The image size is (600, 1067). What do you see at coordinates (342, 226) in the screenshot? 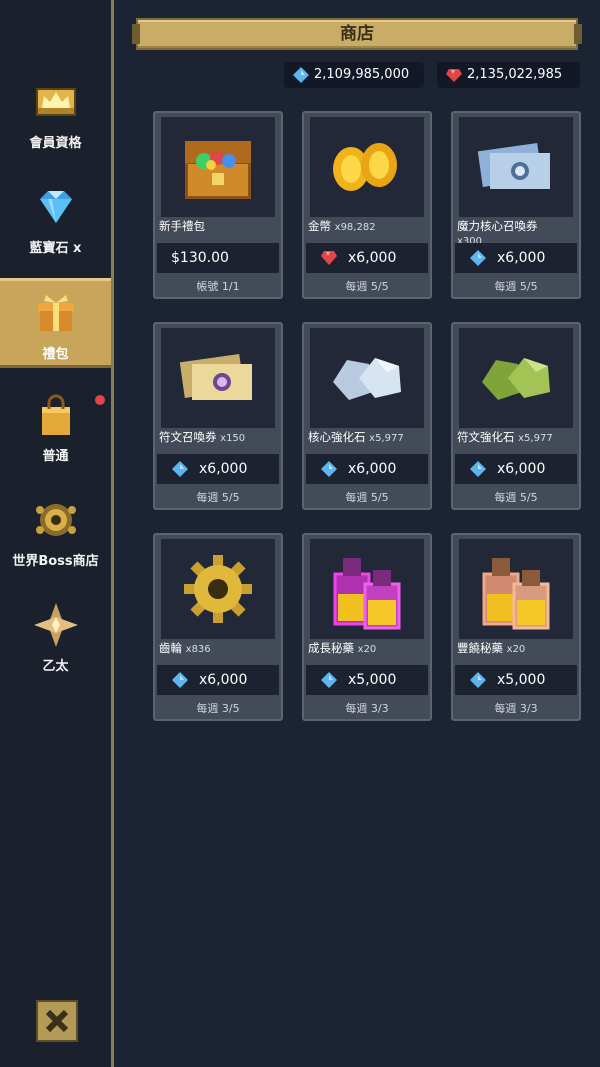
I see `item-name: 金幣 x98,282` at bounding box center [342, 226].